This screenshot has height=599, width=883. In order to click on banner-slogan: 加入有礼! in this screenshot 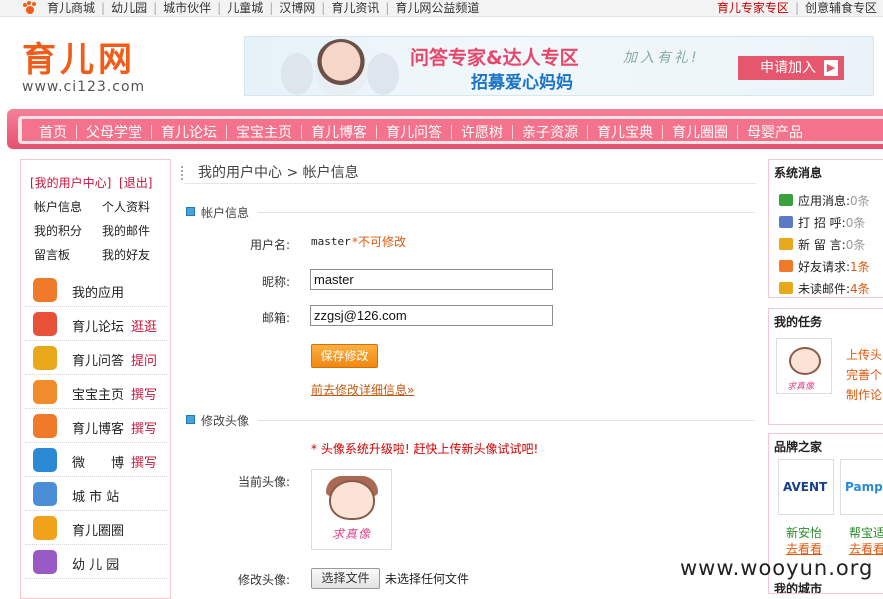, I will do `click(661, 58)`.